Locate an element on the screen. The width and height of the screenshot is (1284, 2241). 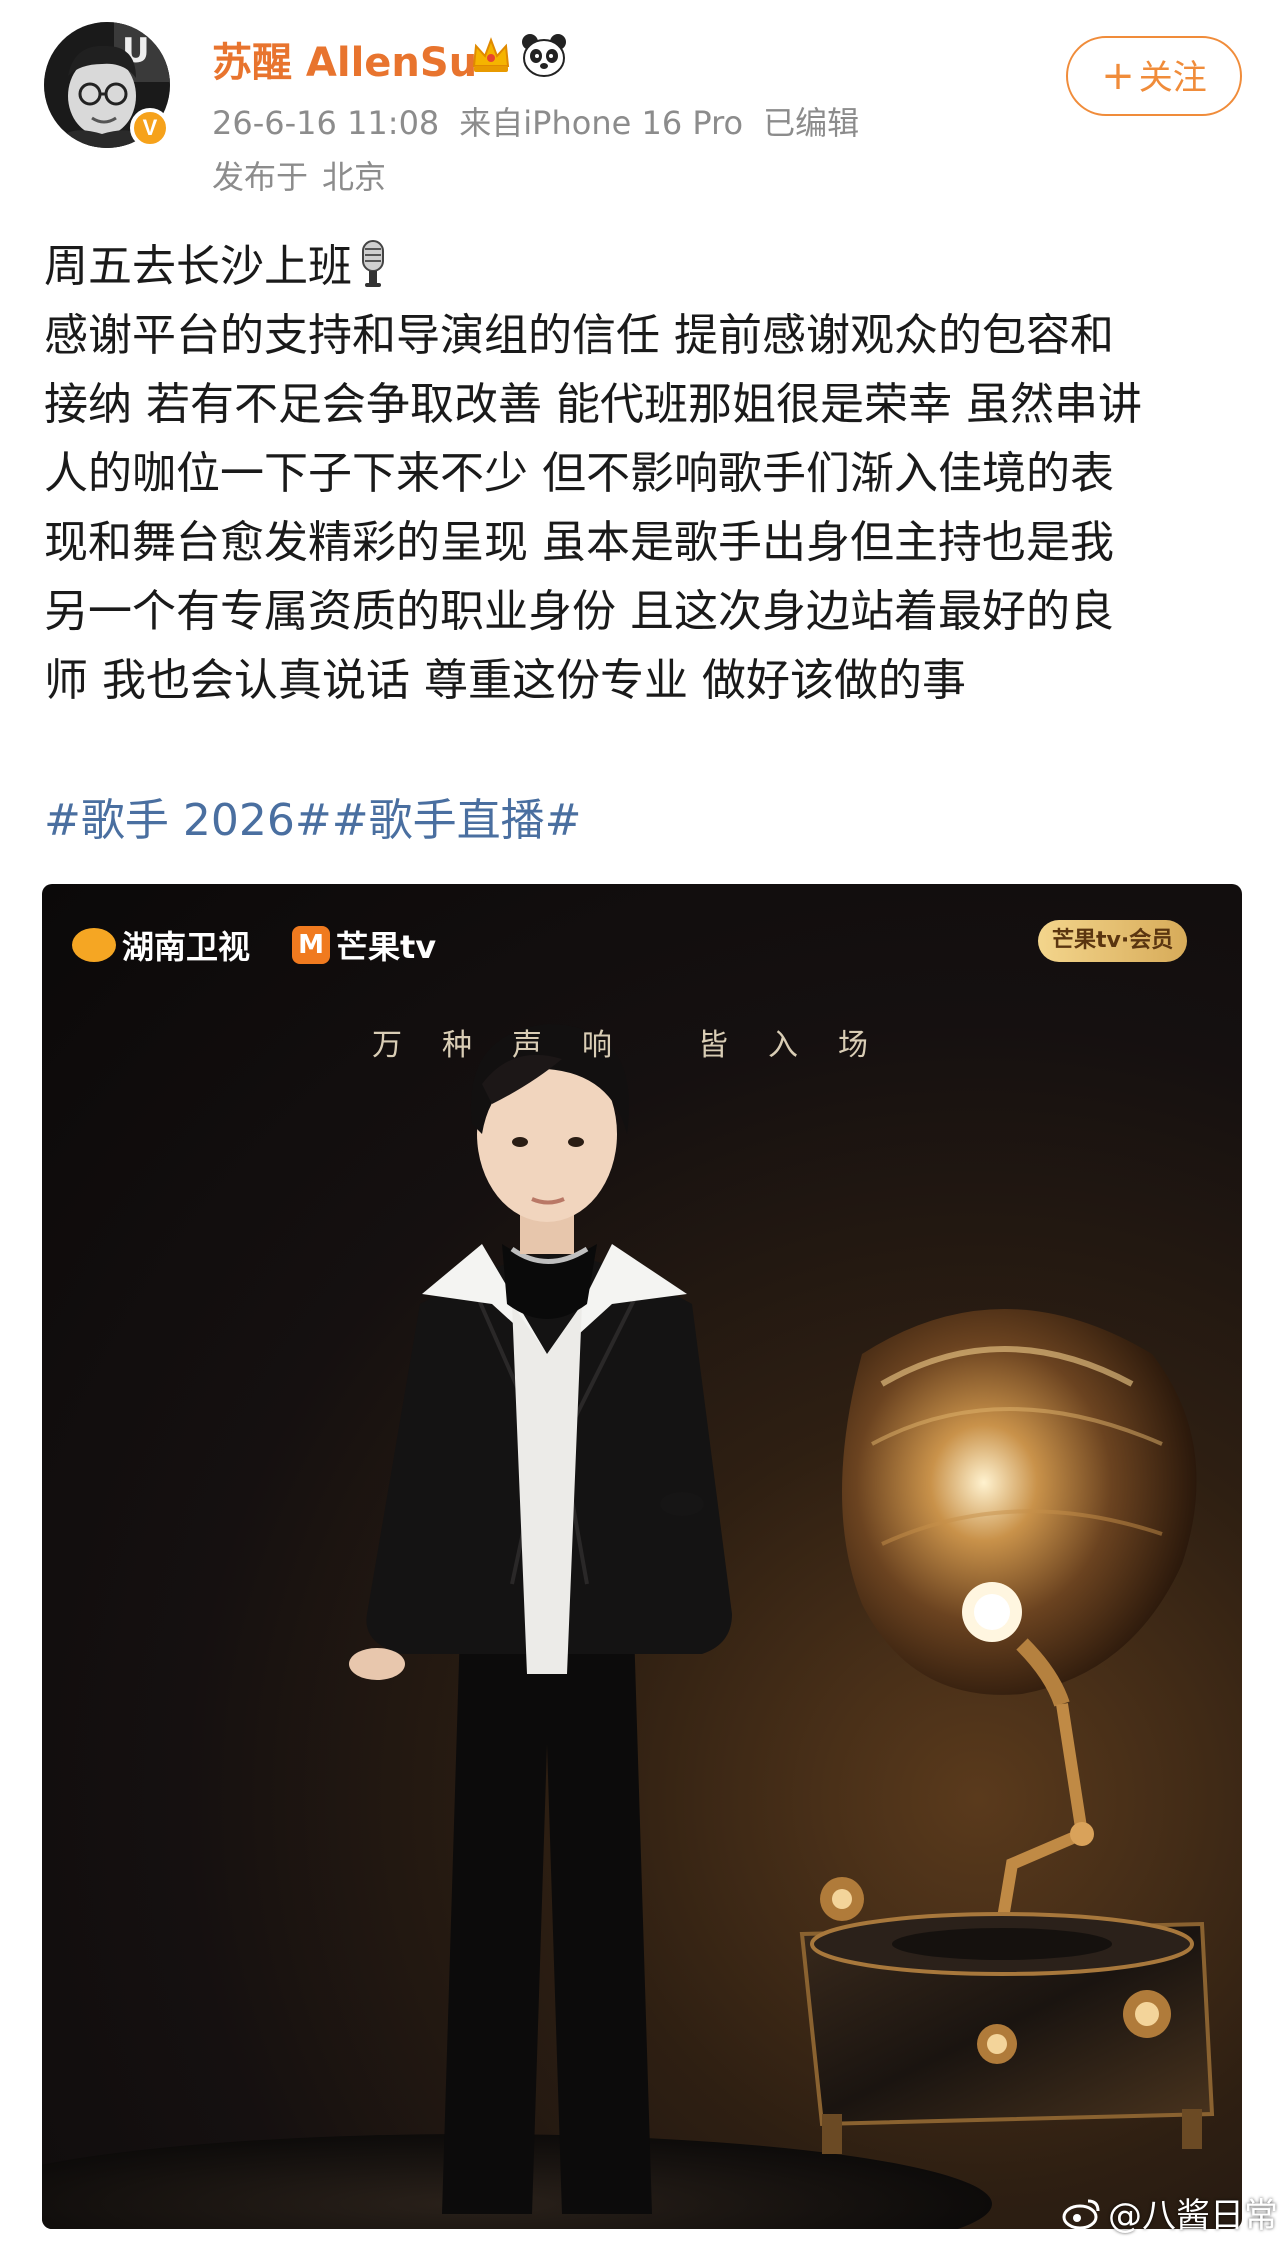
hashtag-link: #歌手直播# is located at coordinates (457, 820).